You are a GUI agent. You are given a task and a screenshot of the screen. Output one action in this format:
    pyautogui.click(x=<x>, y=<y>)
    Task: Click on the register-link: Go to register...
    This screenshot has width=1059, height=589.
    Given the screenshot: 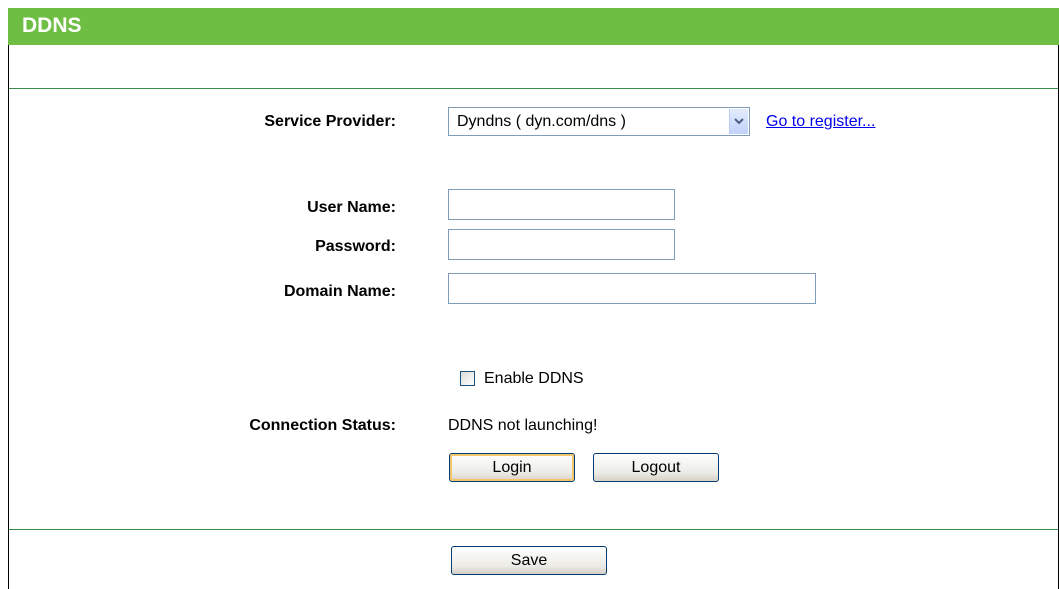 What is the action you would take?
    pyautogui.click(x=820, y=122)
    